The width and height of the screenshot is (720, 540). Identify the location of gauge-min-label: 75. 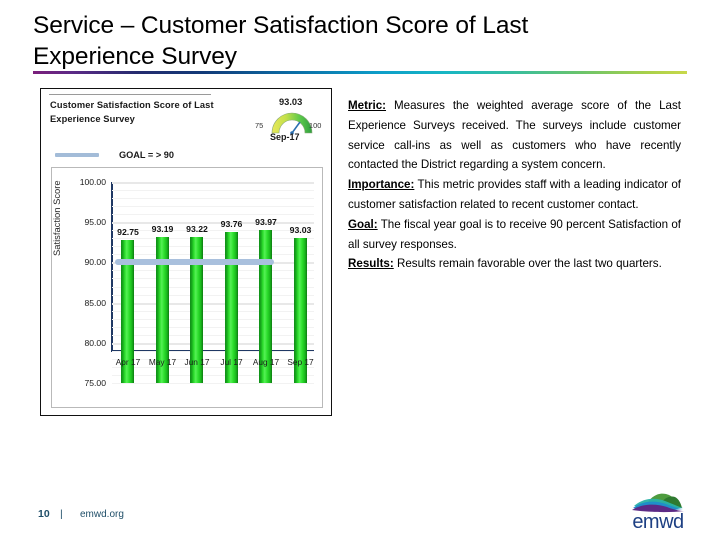
(259, 125).